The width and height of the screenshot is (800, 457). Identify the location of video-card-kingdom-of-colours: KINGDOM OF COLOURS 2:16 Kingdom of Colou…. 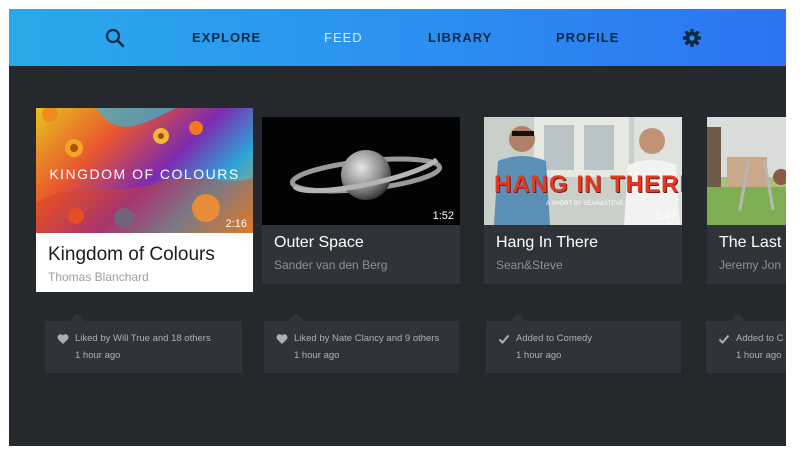
(144, 200).